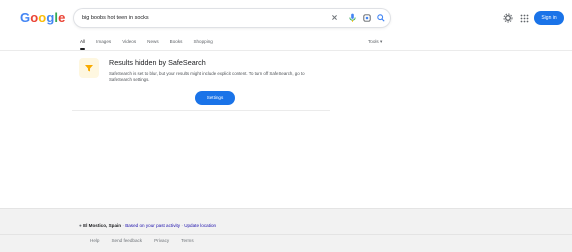  What do you see at coordinates (192, 18) in the screenshot?
I see `search-input` at bounding box center [192, 18].